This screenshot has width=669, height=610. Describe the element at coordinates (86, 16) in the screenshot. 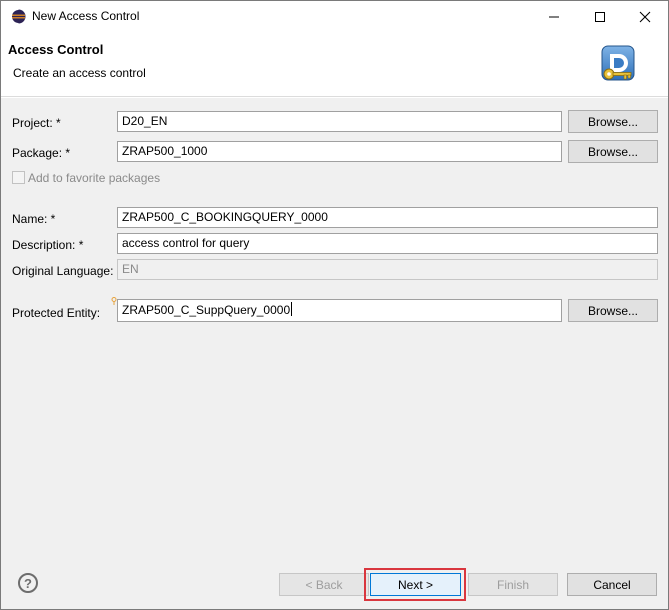

I see `window-title: New Access Control` at that location.